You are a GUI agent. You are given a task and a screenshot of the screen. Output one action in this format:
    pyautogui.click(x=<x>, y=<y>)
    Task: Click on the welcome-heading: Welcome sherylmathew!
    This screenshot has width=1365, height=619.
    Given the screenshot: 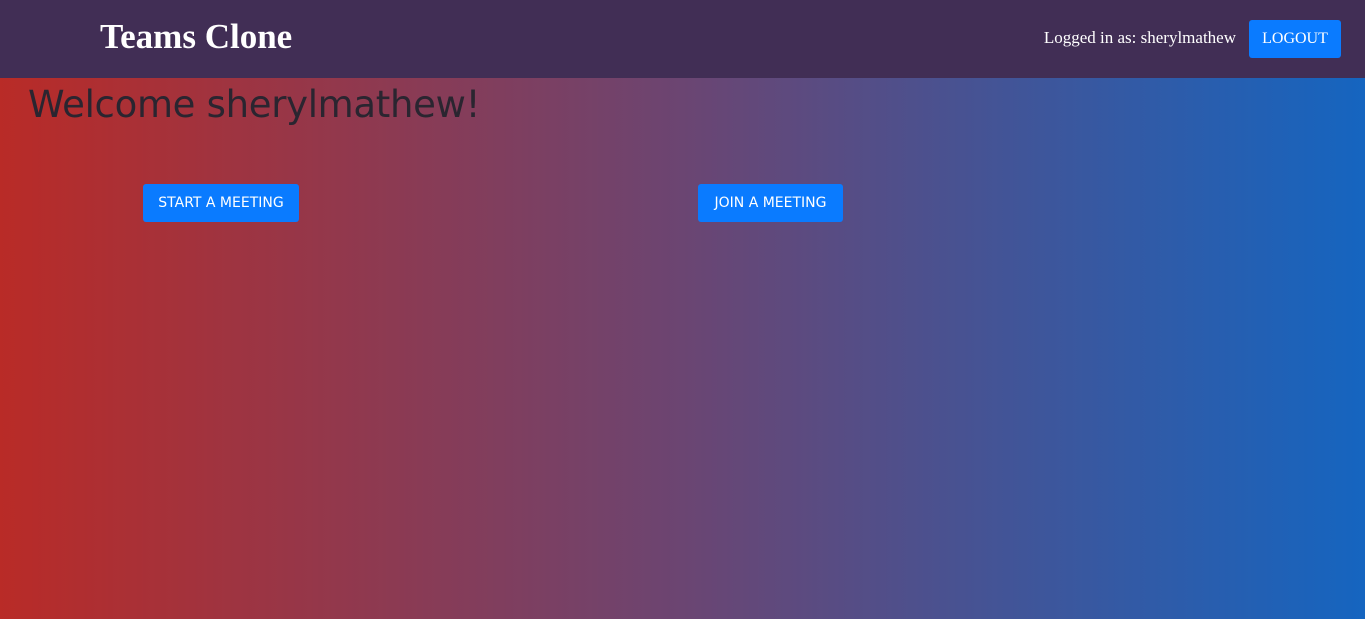 What is the action you would take?
    pyautogui.click(x=254, y=104)
    